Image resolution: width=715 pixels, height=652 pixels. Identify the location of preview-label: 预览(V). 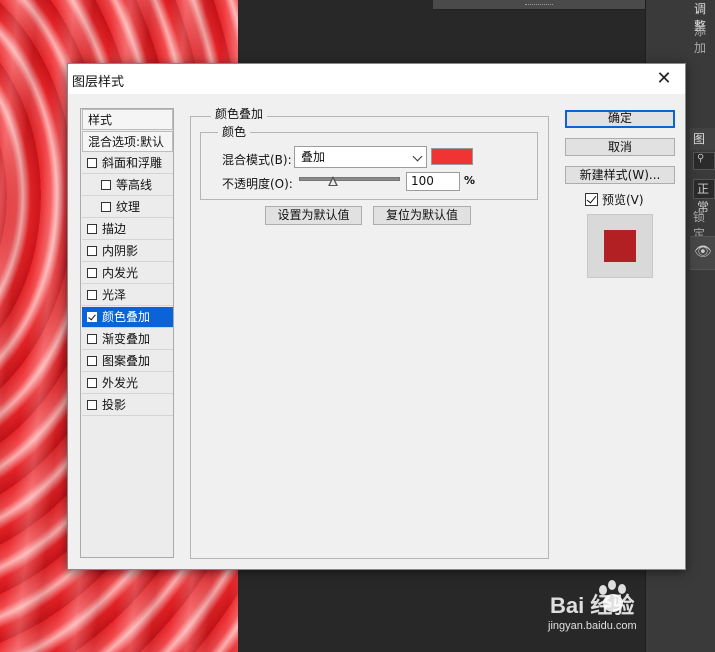
(623, 200).